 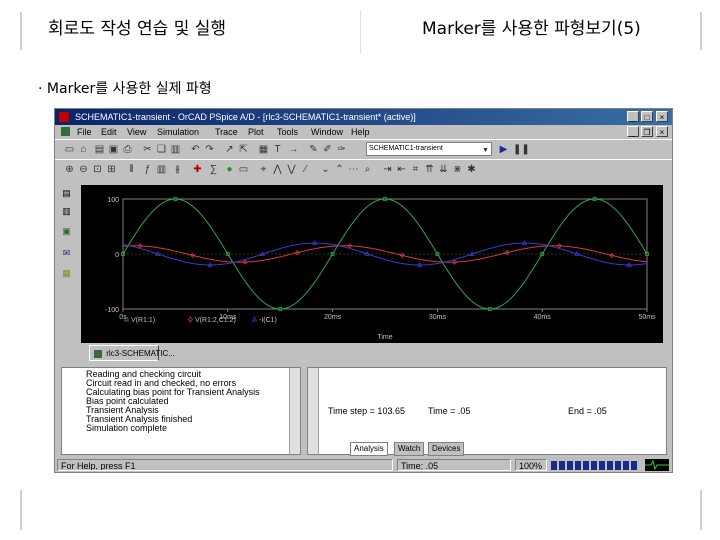 What do you see at coordinates (313, 411) in the screenshot?
I see `sim-scroll-left` at bounding box center [313, 411].